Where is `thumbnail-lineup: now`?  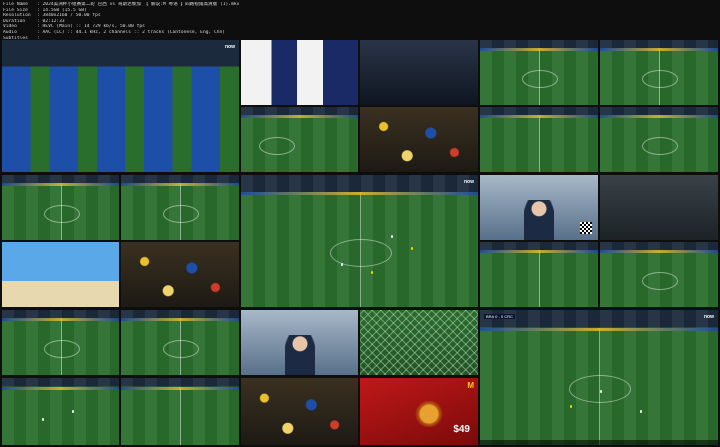 thumbnail-lineup: now is located at coordinates (120, 106).